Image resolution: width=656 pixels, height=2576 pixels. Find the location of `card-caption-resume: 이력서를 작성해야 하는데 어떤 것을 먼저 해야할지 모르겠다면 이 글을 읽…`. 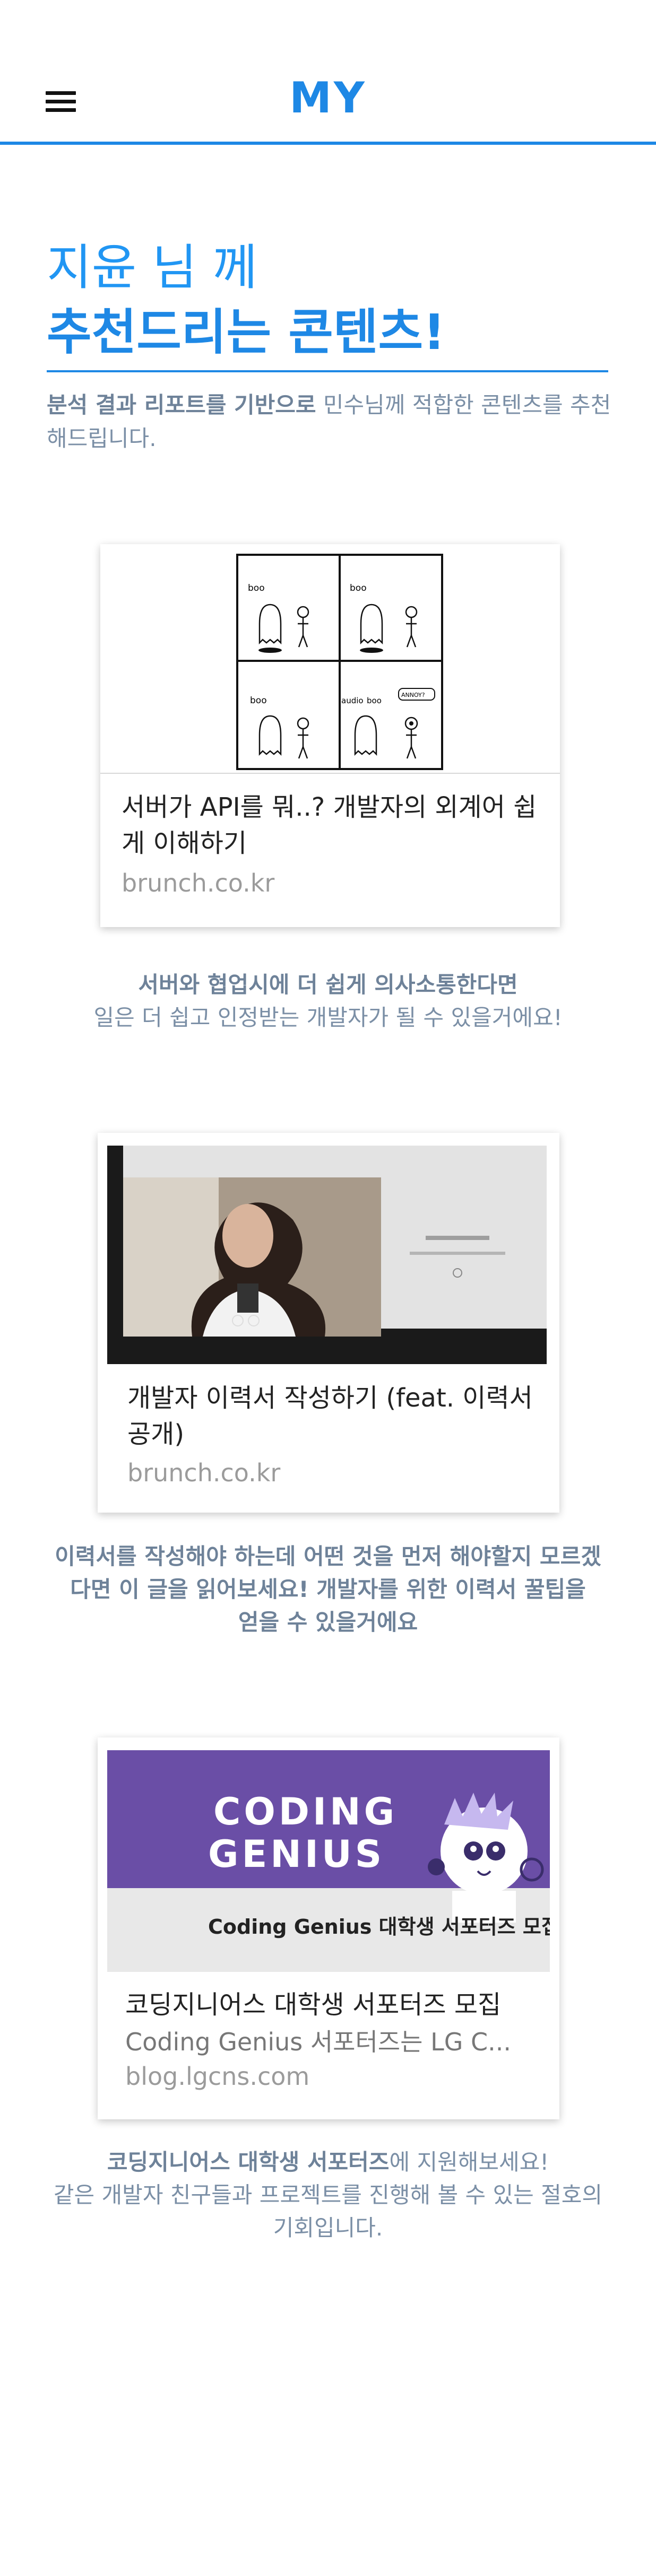

card-caption-resume: 이력서를 작성해야 하는데 어떤 것을 먼저 해야할지 모르겠다면 이 글을 읽… is located at coordinates (328, 1589).